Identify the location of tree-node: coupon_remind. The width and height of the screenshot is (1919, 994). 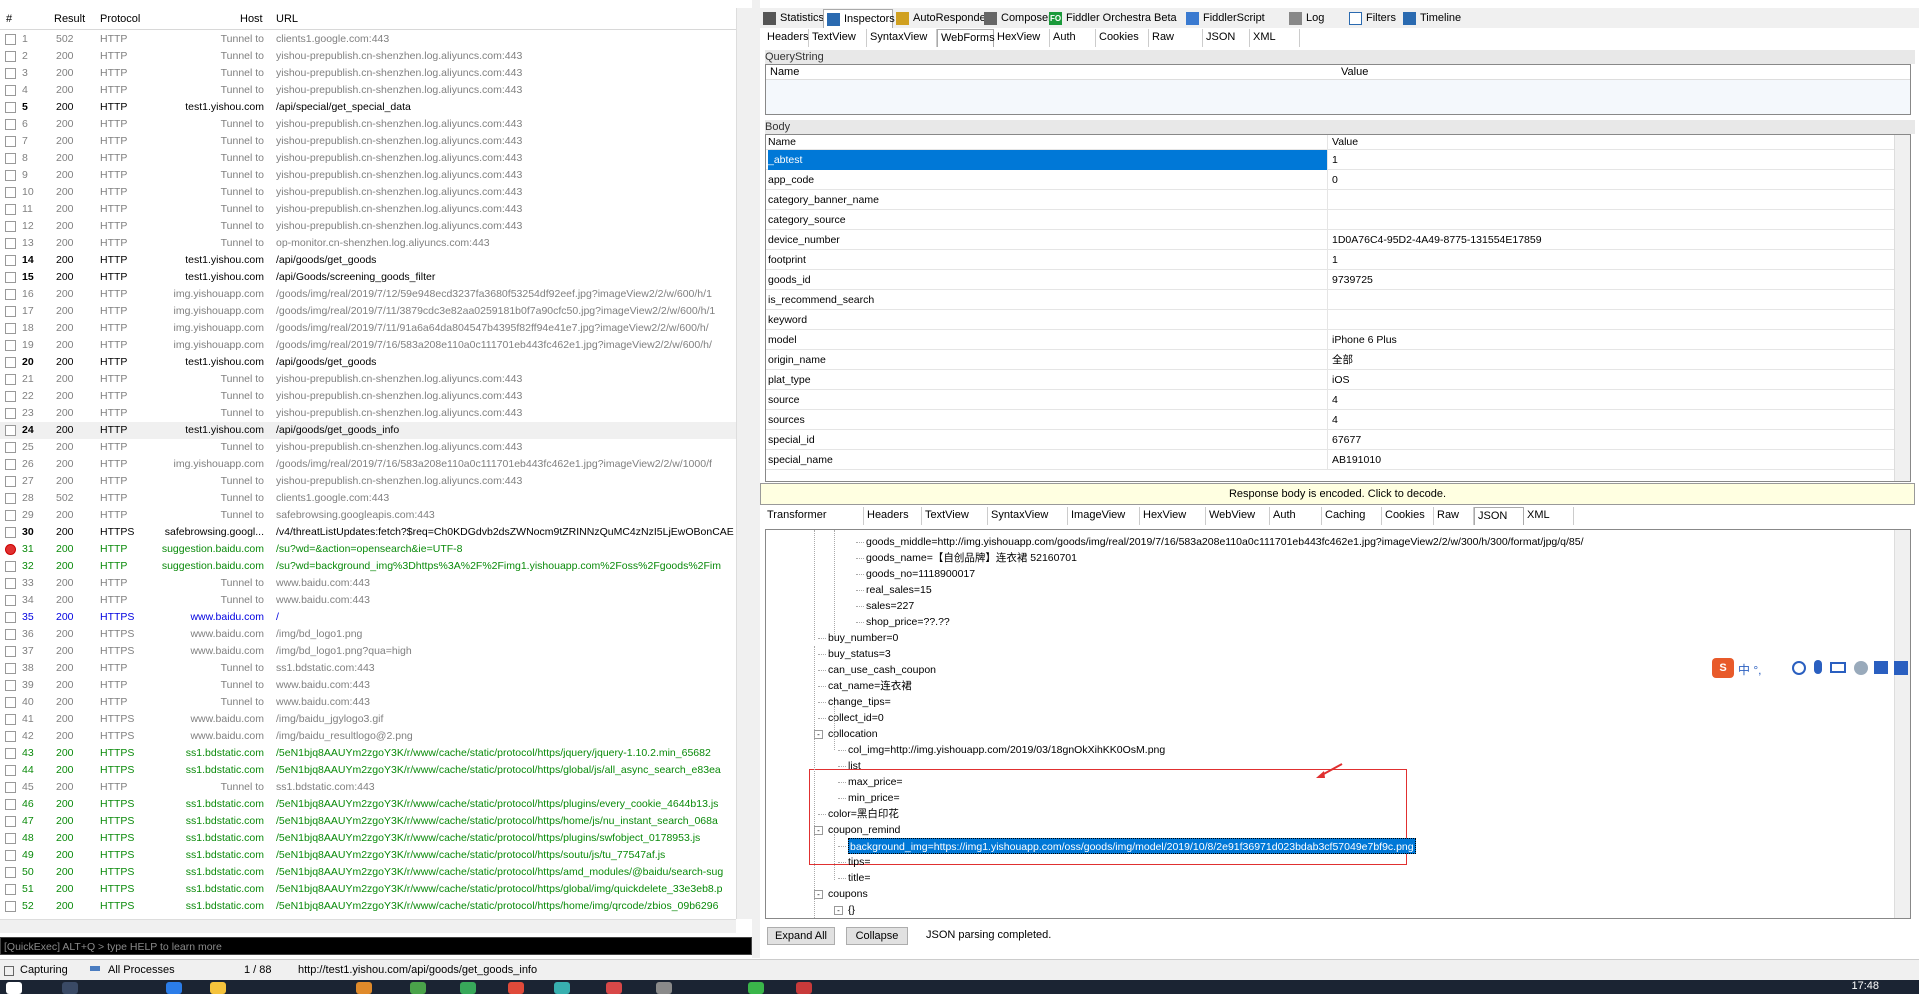
(864, 830).